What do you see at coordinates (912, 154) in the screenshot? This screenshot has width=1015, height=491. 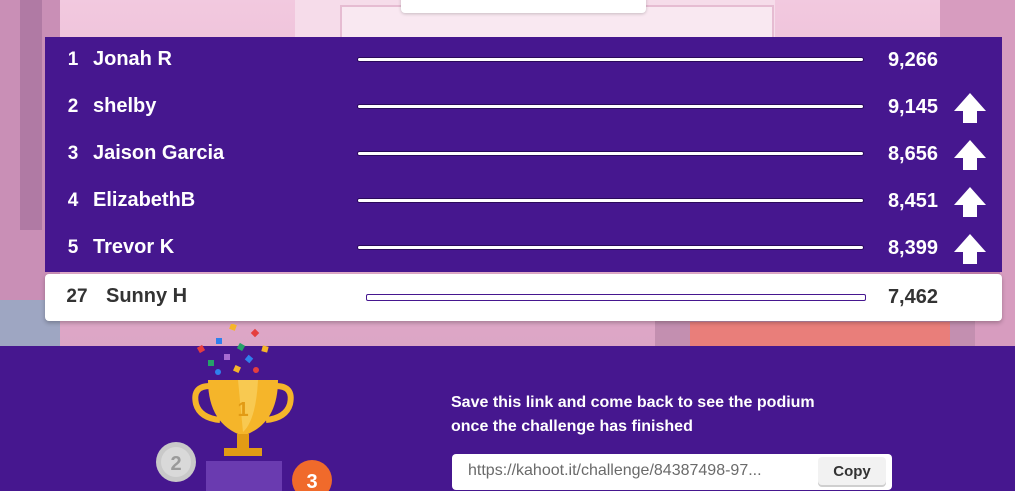 I see `player-score: 8,656` at bounding box center [912, 154].